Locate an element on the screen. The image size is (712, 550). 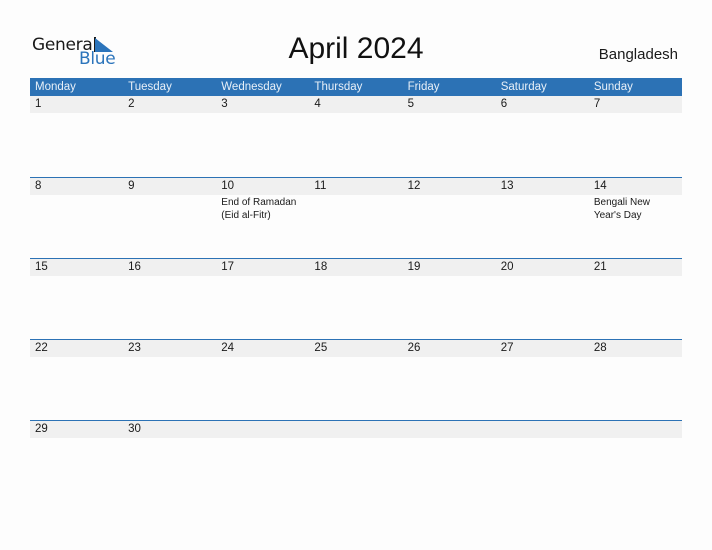
weekday-wednesday: Wednesday is located at coordinates (251, 87).